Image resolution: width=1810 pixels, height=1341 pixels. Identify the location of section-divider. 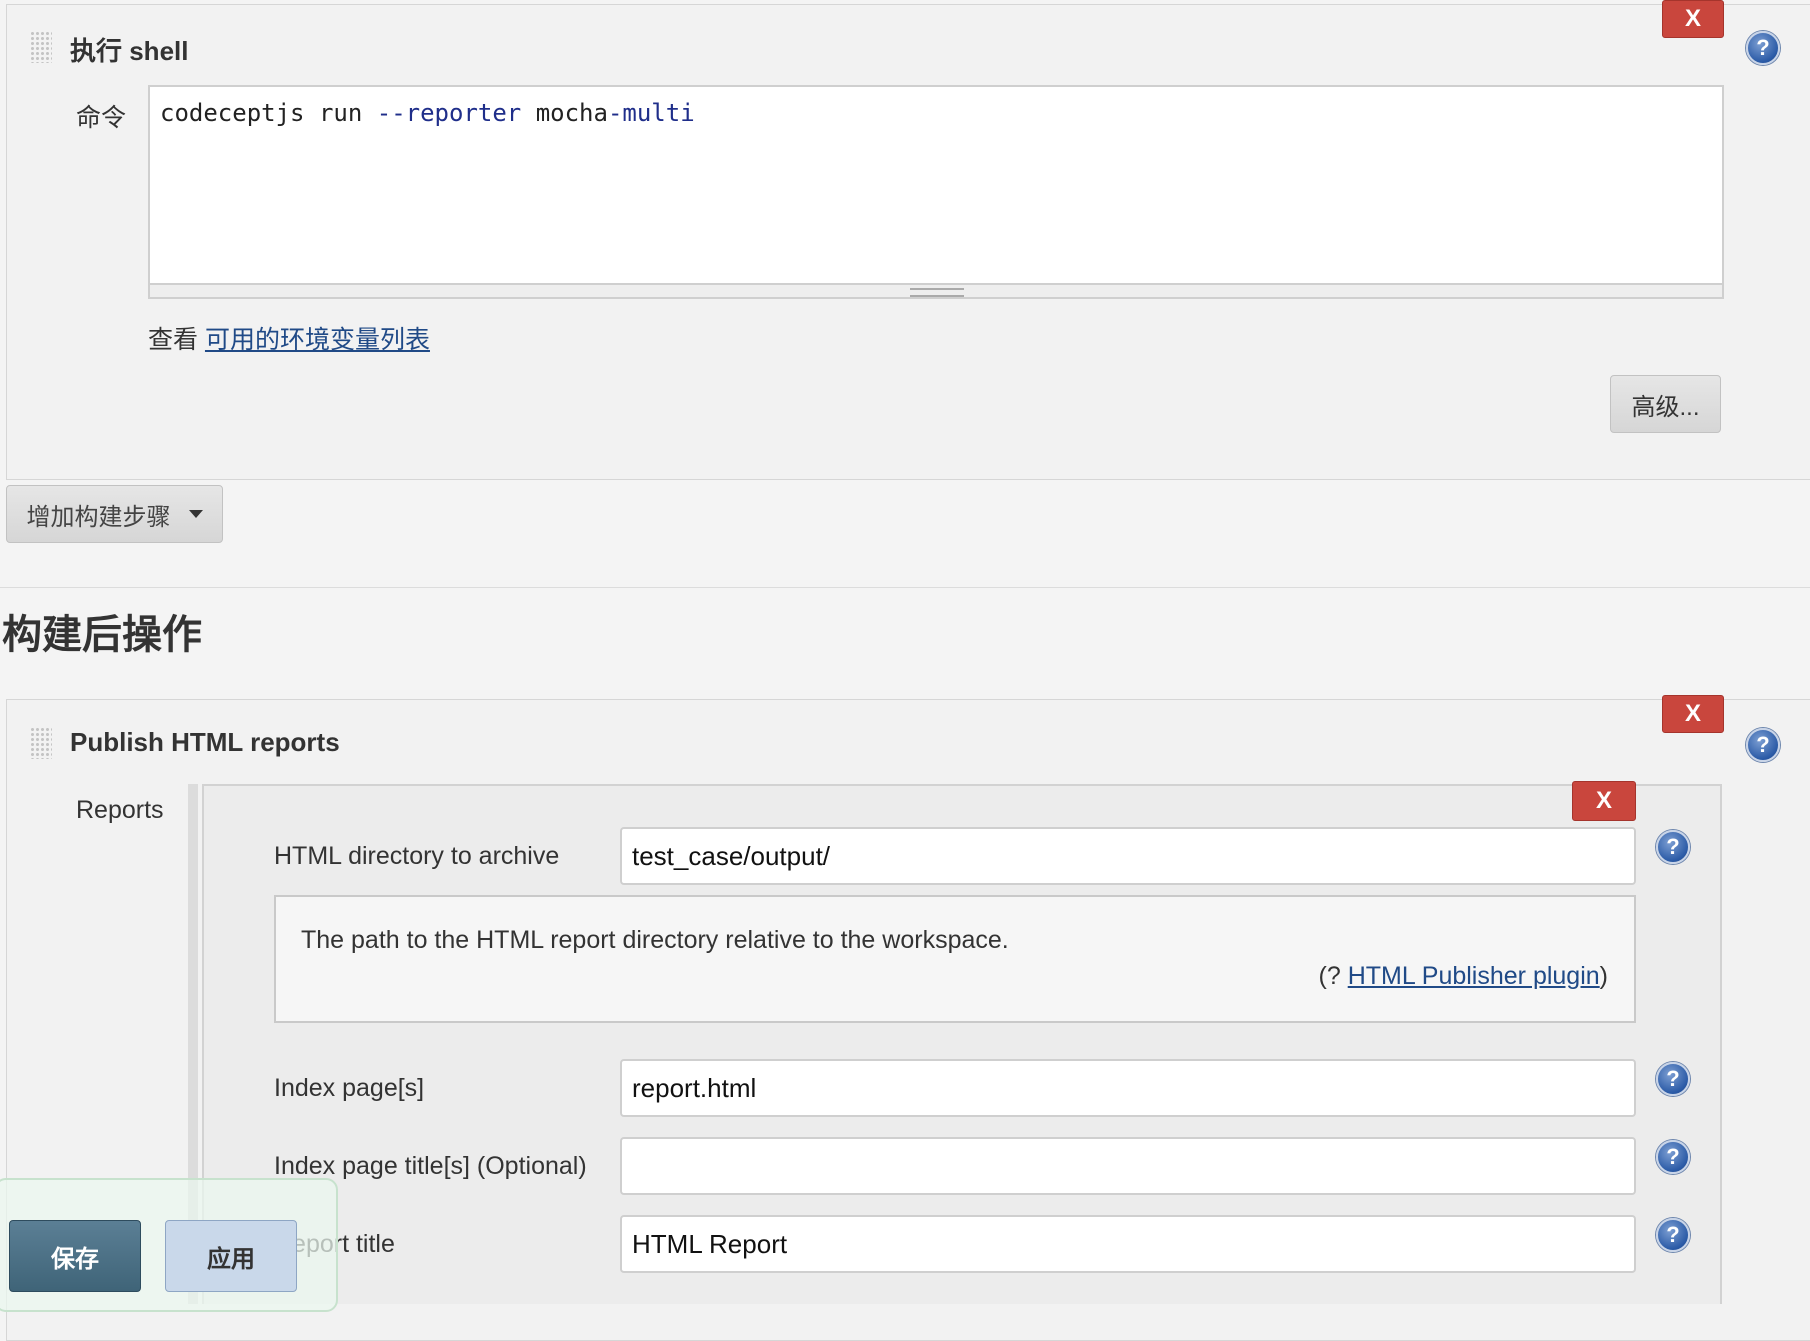
(905, 587).